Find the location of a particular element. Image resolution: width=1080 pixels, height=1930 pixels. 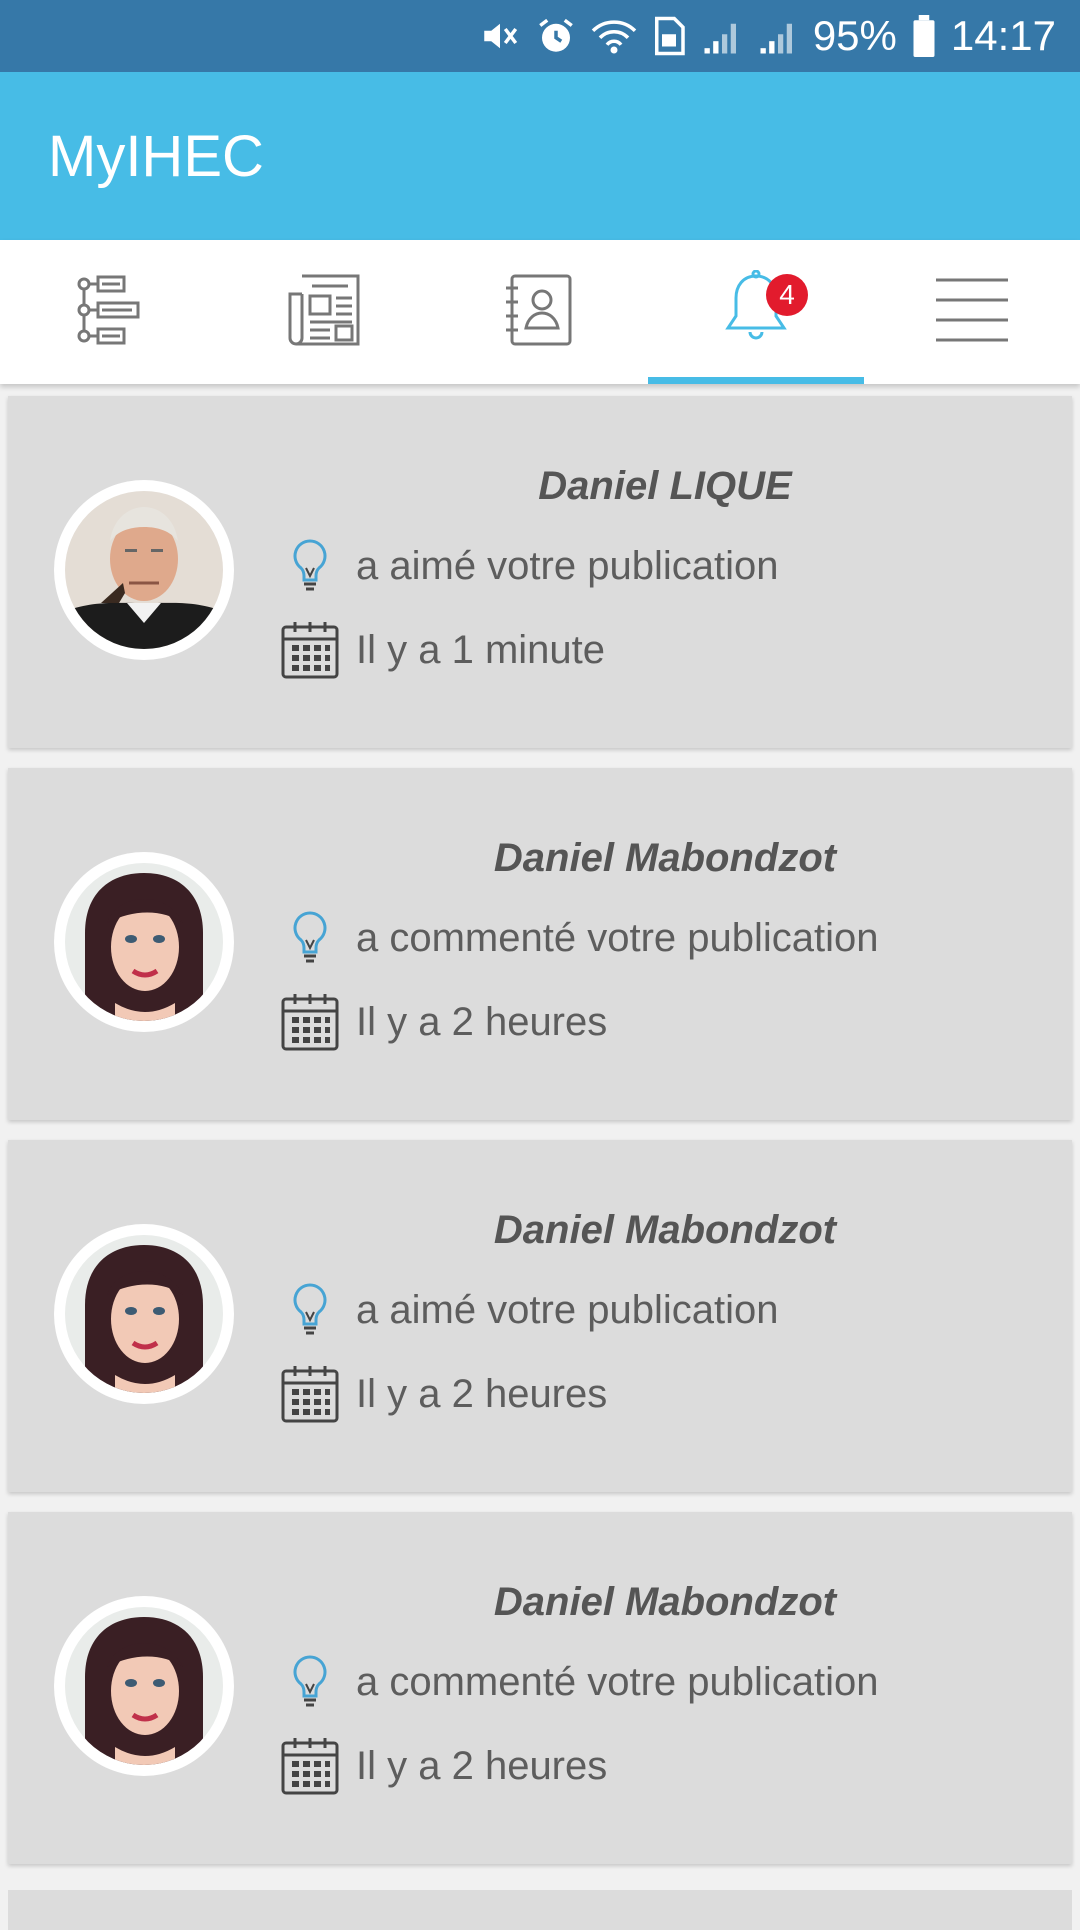

tab-timeline is located at coordinates (108, 312).